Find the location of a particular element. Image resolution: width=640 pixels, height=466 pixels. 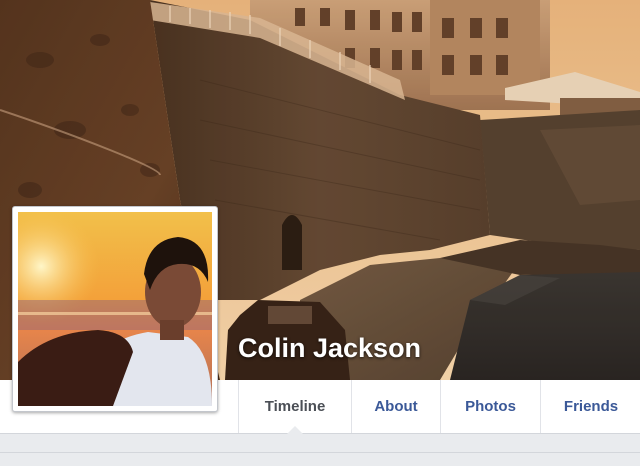

tab-friends: Friends is located at coordinates (590, 406).